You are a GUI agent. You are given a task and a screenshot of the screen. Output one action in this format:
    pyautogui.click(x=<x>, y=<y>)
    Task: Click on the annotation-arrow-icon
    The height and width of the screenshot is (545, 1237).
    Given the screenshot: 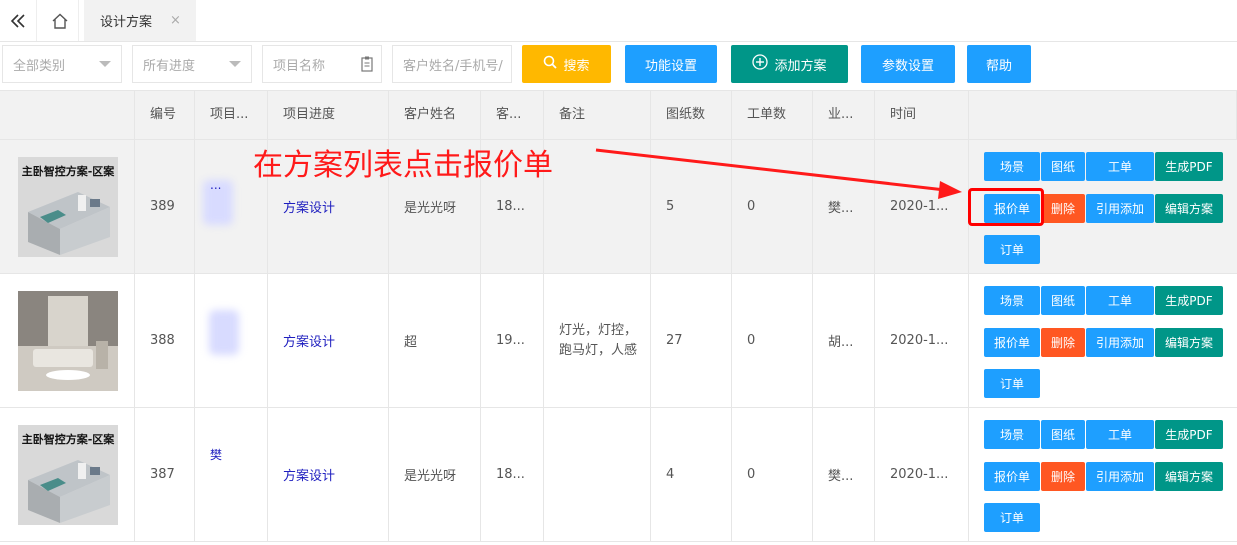 What is the action you would take?
    pyautogui.click(x=778, y=173)
    